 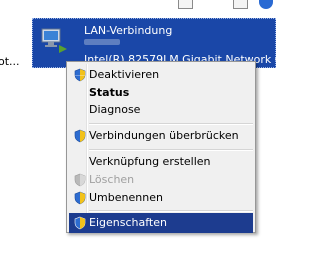 I want to click on connection-name: LAN-Verbindung, so click(x=128, y=30).